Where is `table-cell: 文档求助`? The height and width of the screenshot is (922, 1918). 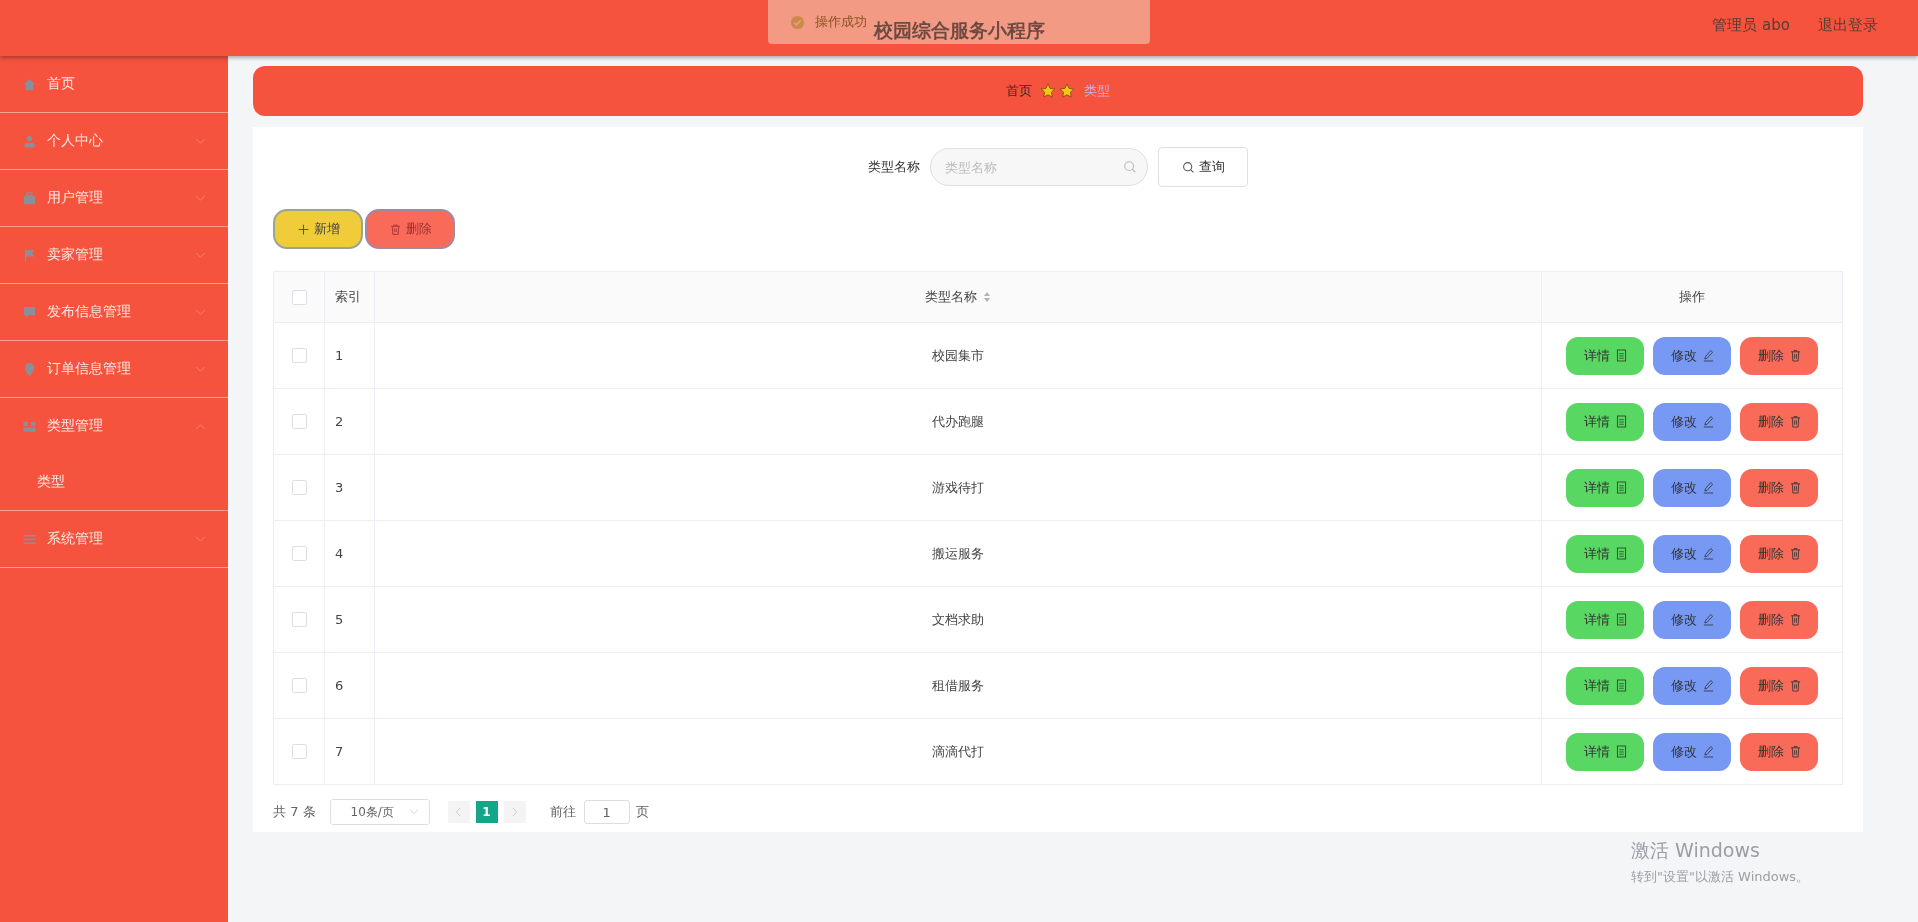 table-cell: 文档求助 is located at coordinates (958, 619).